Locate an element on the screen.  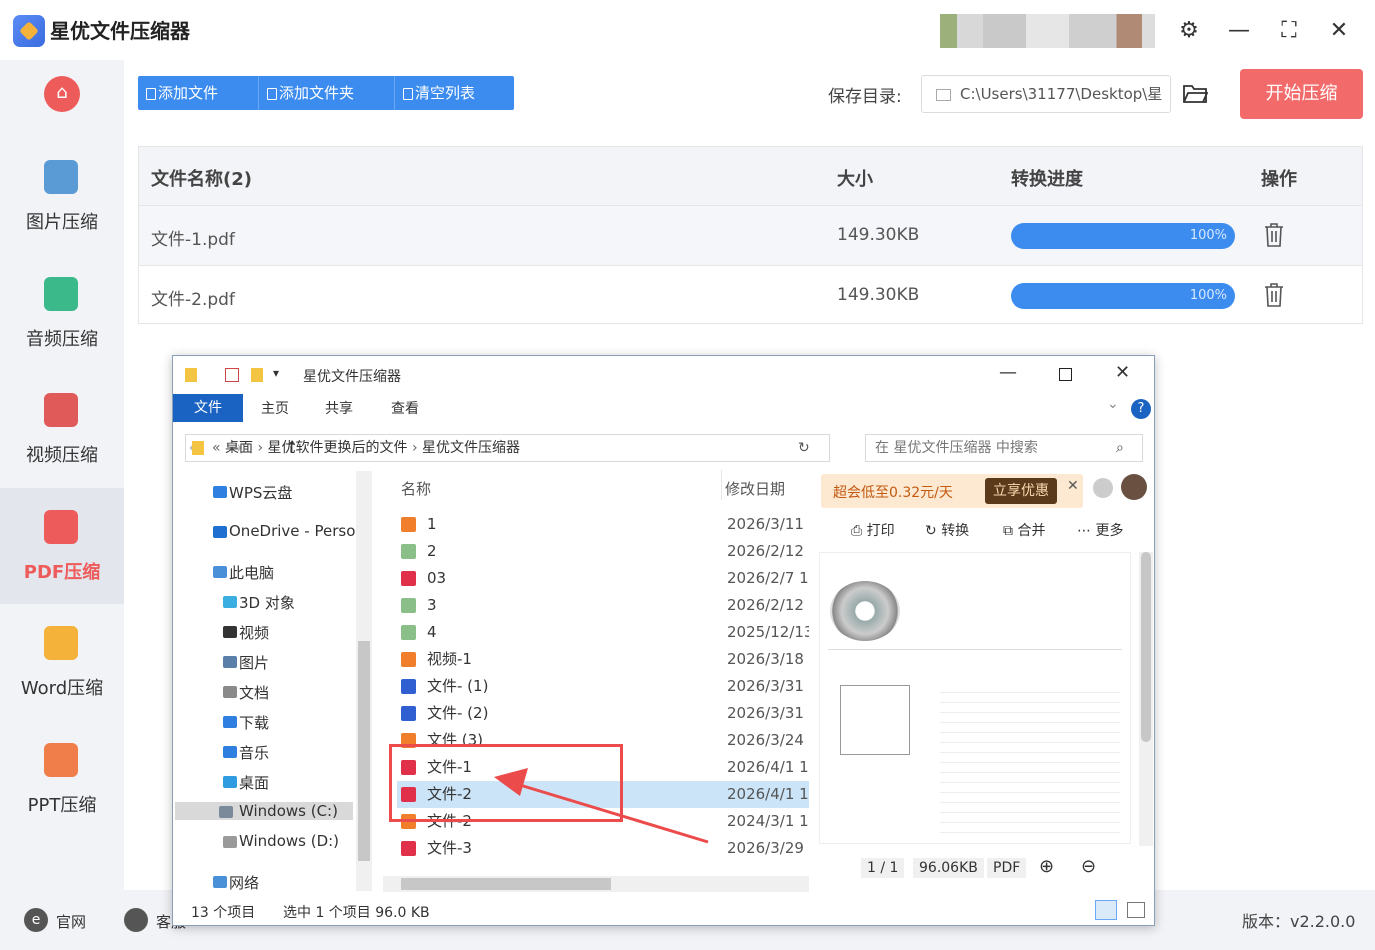
properties-icon is located at coordinates (232, 375).